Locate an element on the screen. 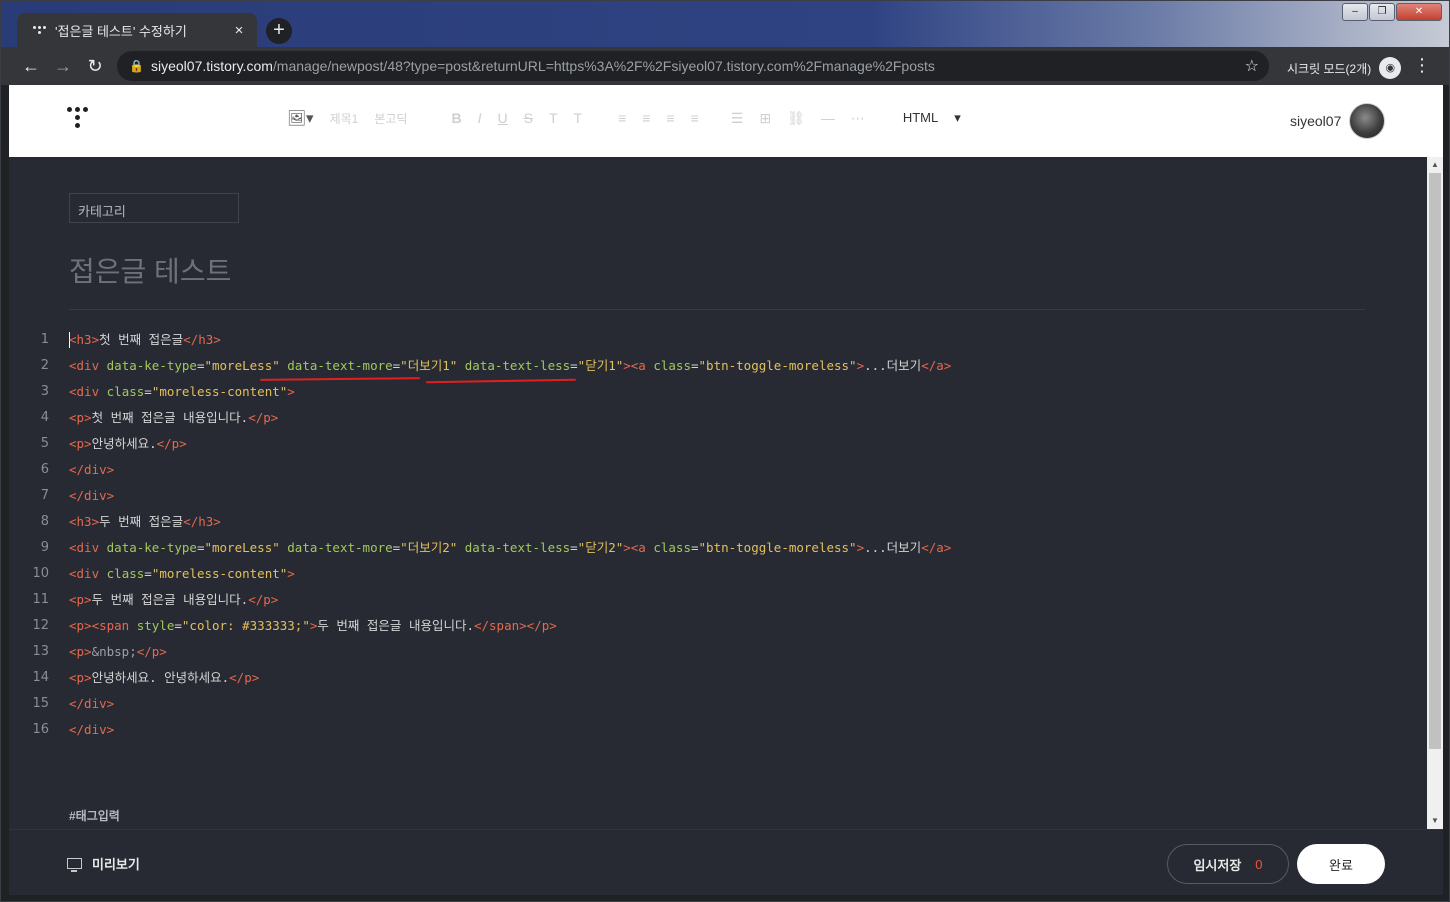 The image size is (1450, 902). code-line: 16 </div> is located at coordinates (718, 730).